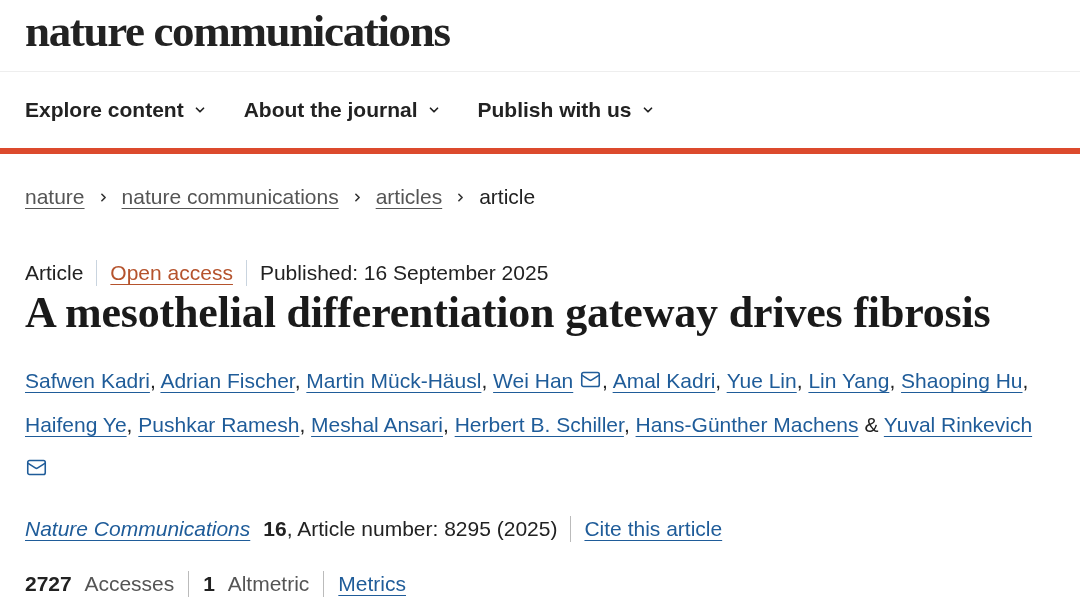 The width and height of the screenshot is (1080, 615). What do you see at coordinates (508, 313) in the screenshot?
I see `article-title: A mesothelial differentiation gateway drives fibrosis` at bounding box center [508, 313].